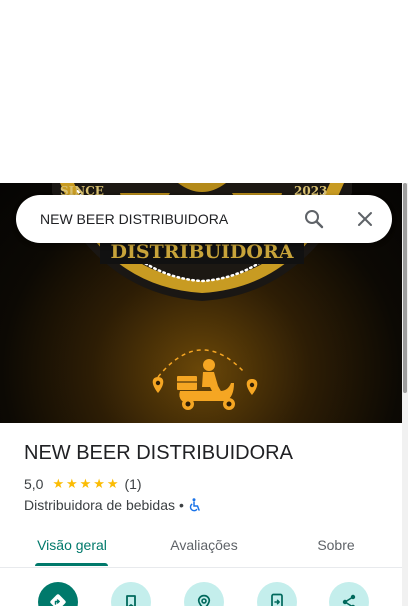 The image size is (408, 606). I want to click on tabs-divider, so click(201, 567).